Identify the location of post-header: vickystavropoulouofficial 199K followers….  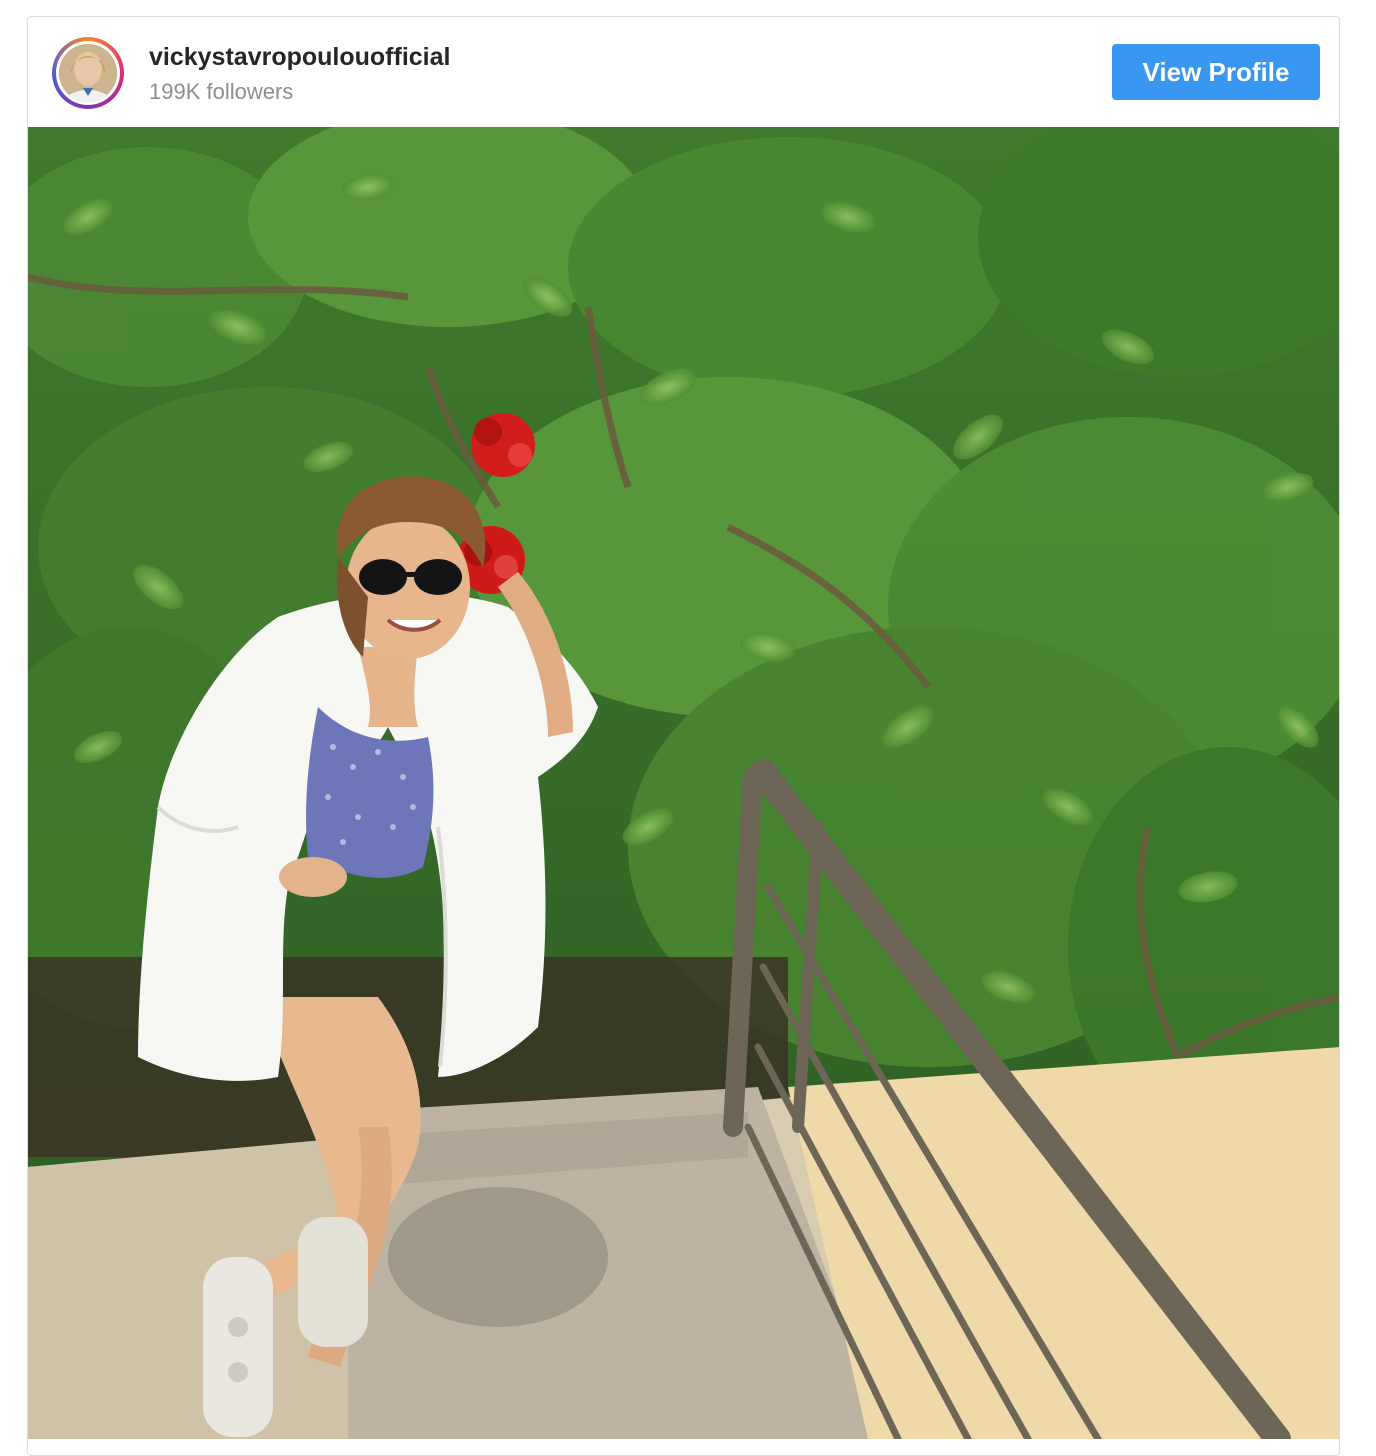
(683, 72).